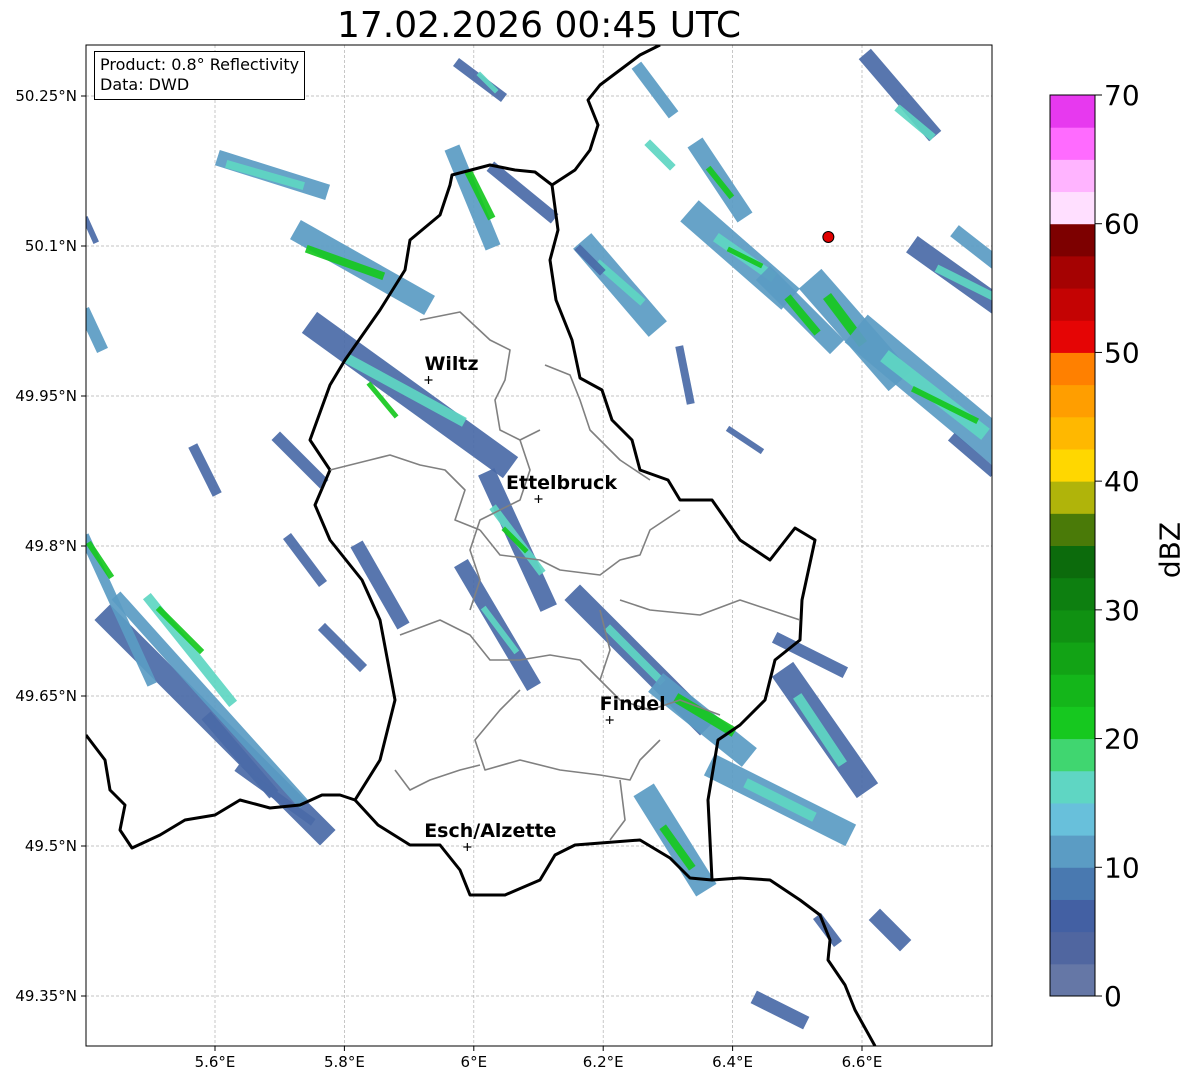 This screenshot has height=1081, width=1184. Describe the element at coordinates (828, 237) in the screenshot. I see `radar-site-marker` at that location.